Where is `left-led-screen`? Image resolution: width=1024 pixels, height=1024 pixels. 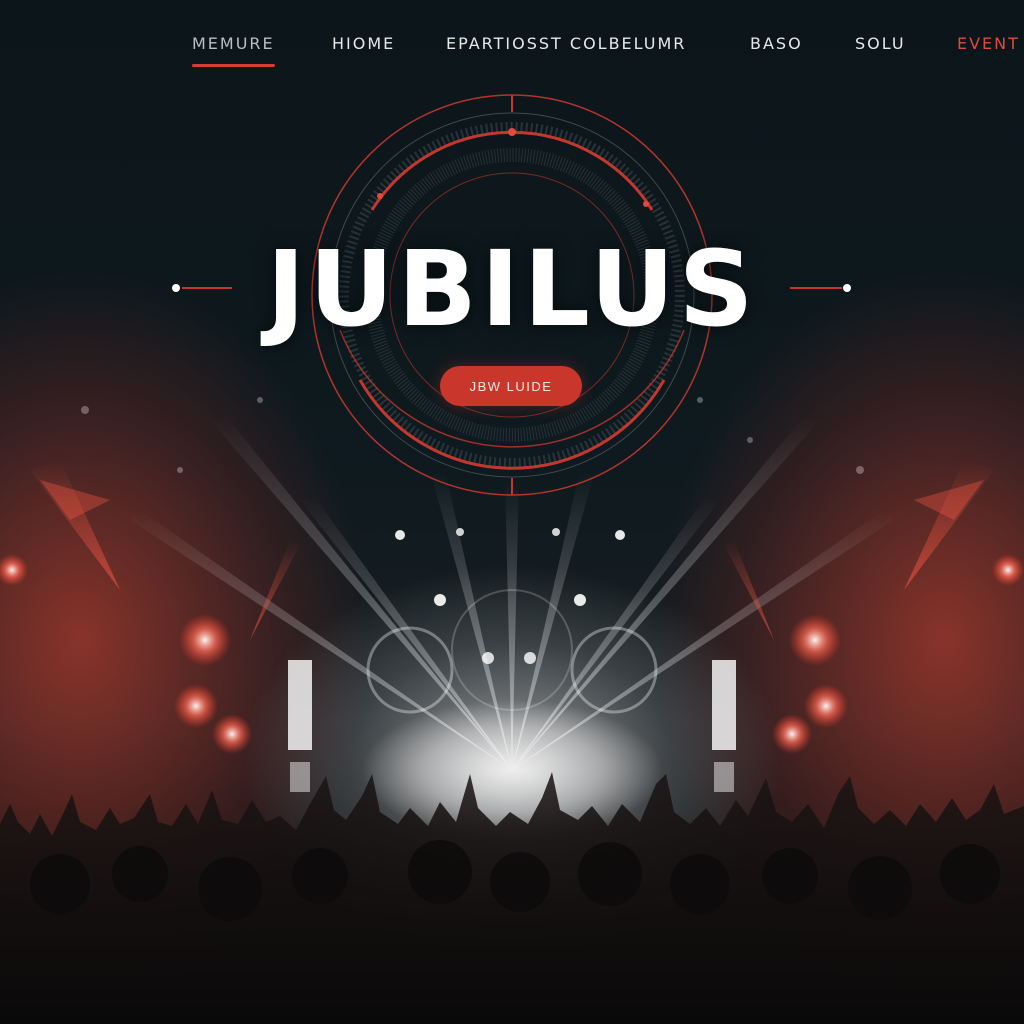 left-led-screen is located at coordinates (300, 705).